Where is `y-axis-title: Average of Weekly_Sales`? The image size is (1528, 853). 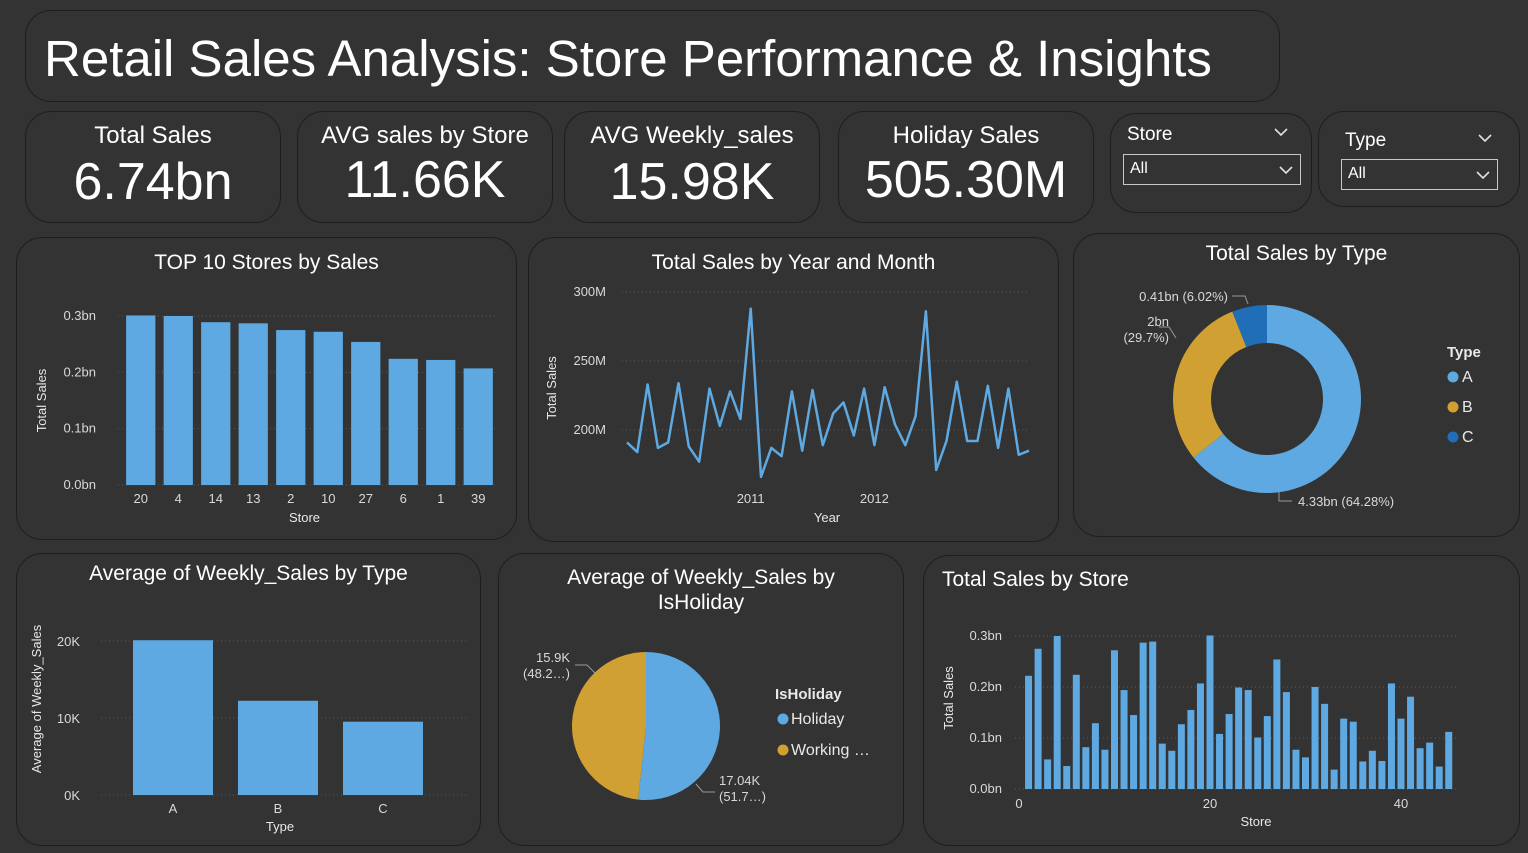 y-axis-title: Average of Weekly_Sales is located at coordinates (36, 698).